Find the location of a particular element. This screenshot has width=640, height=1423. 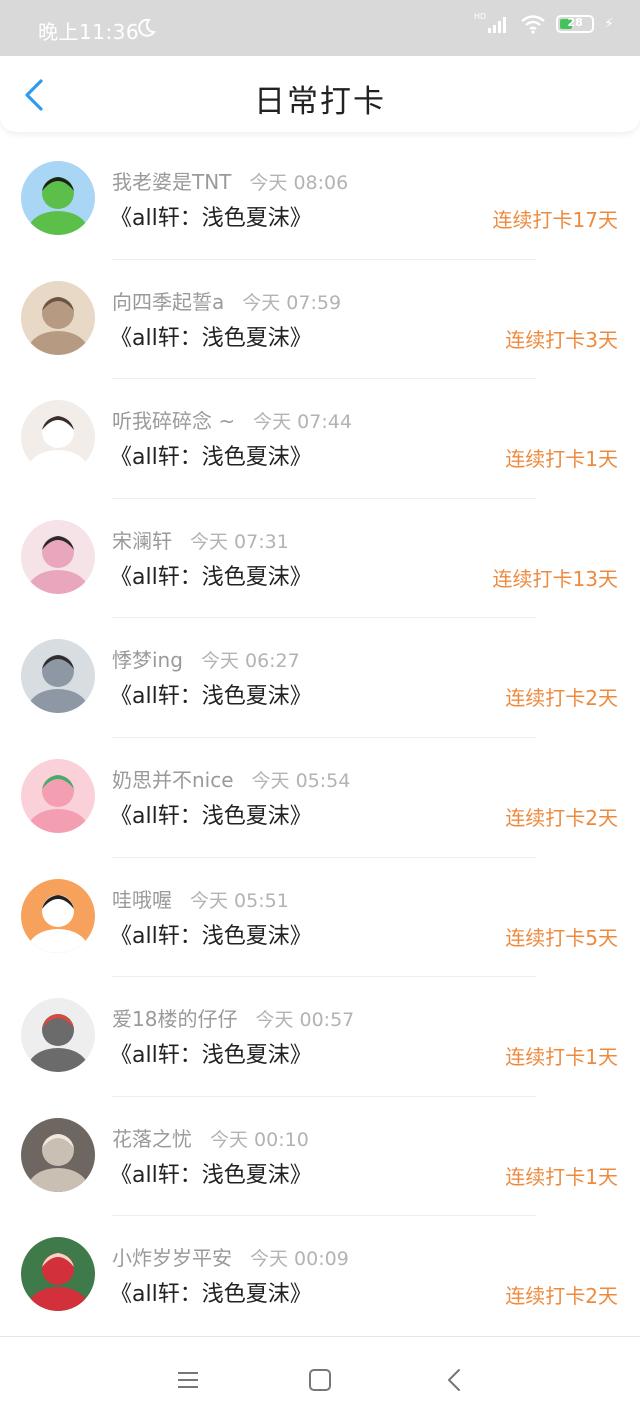

user-name-line: 爱18楼的仔仔 今天 00:57 is located at coordinates (233, 1017).